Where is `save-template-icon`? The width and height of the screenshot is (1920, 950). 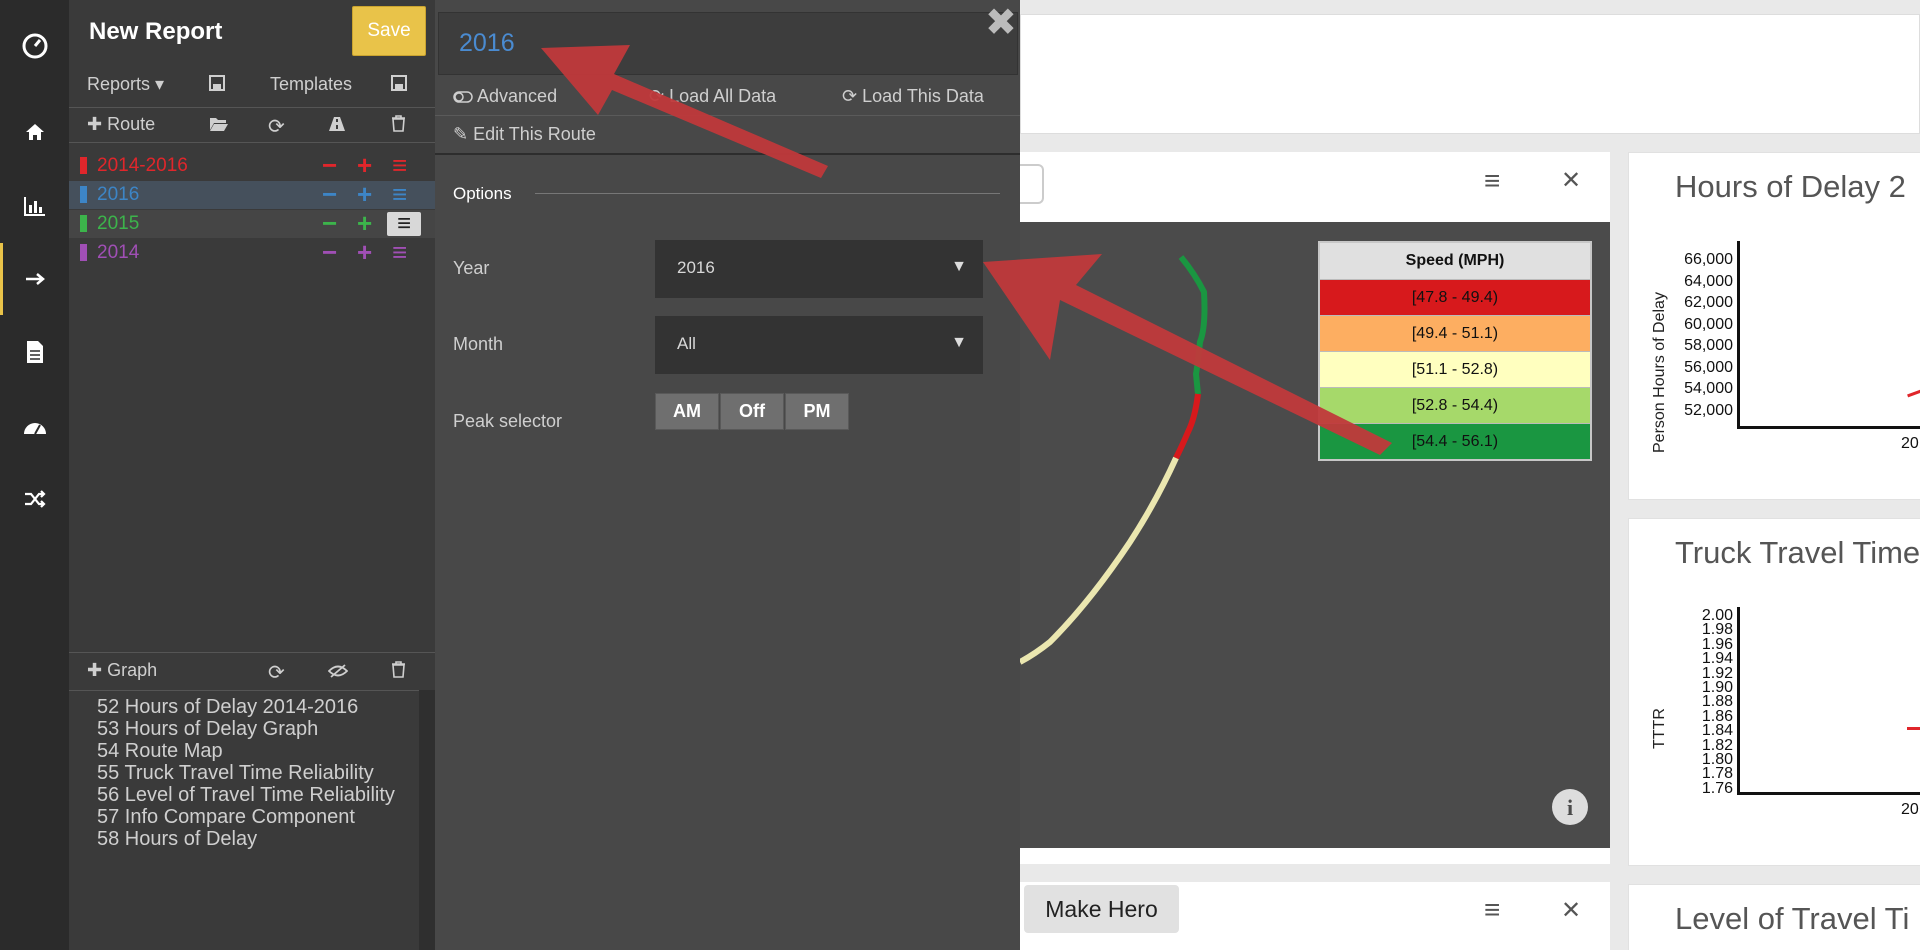
save-template-icon is located at coordinates (399, 85).